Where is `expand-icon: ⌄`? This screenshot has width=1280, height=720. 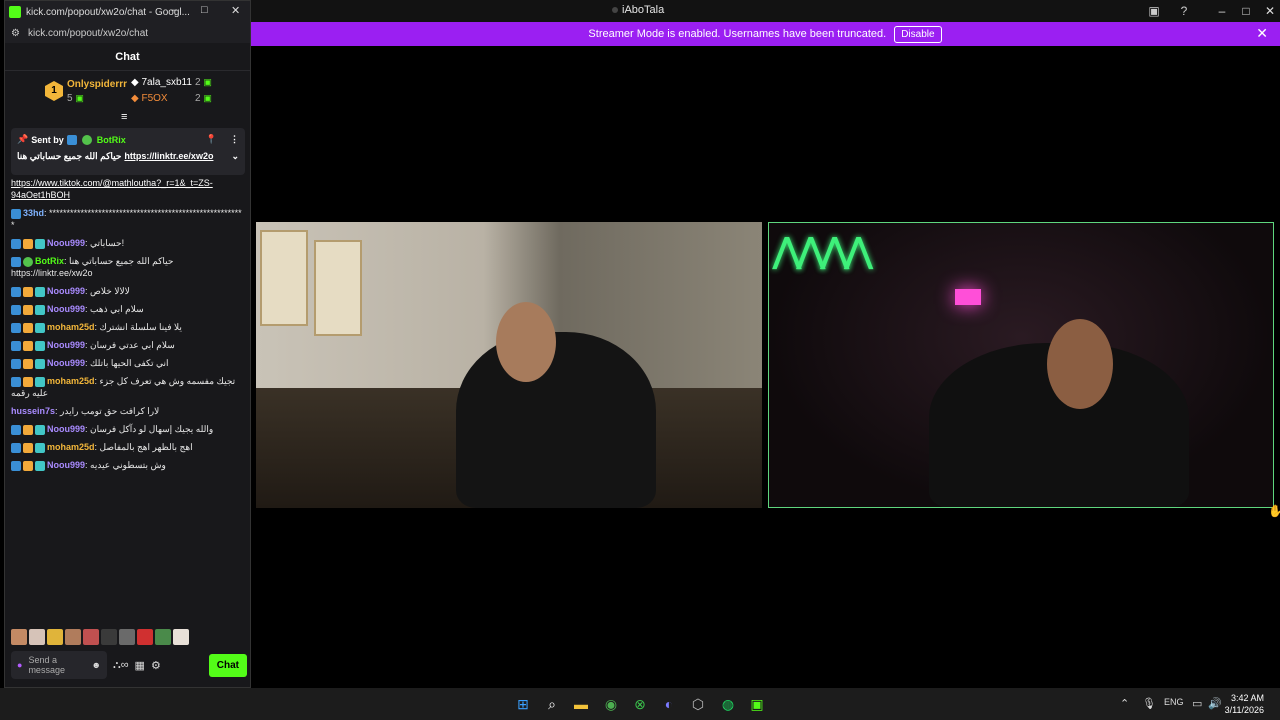 expand-icon: ⌄ is located at coordinates (235, 156).